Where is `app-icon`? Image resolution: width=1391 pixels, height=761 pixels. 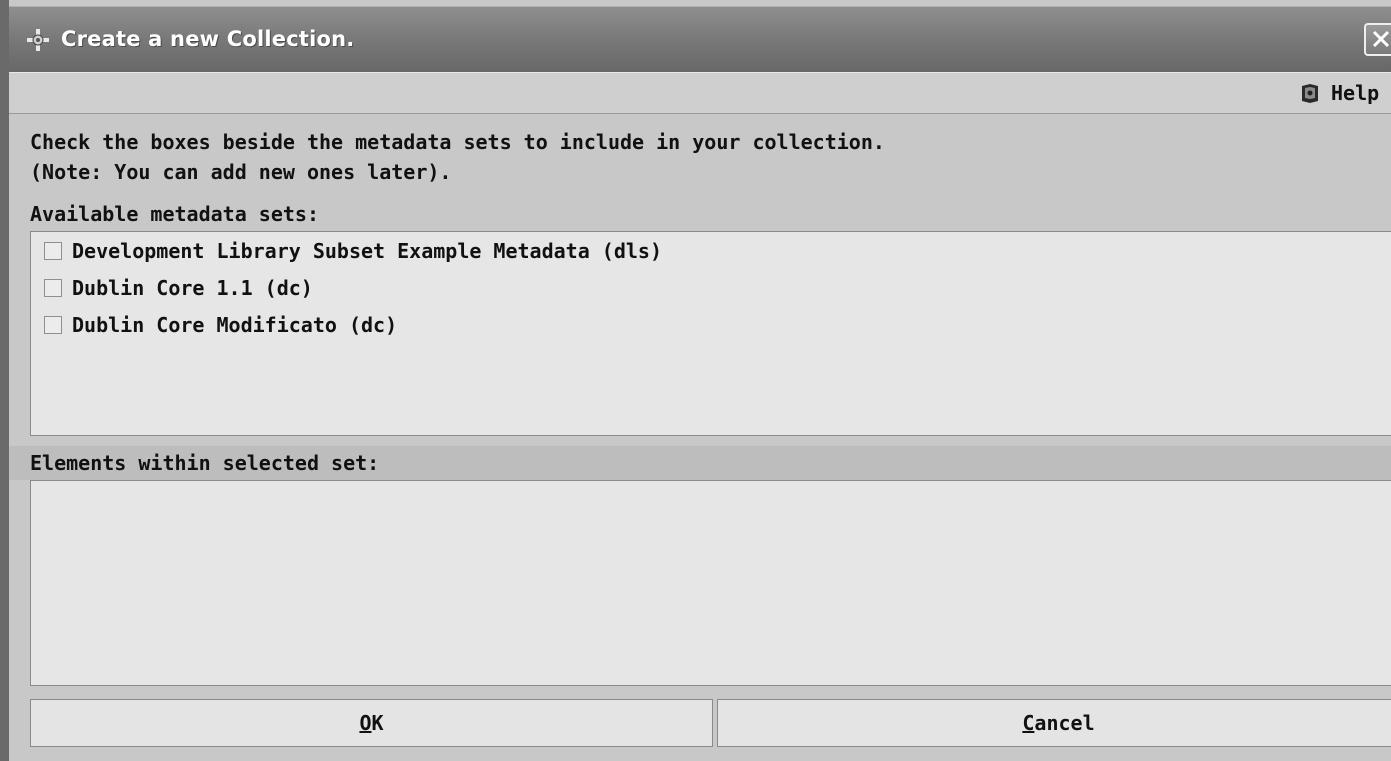 app-icon is located at coordinates (38, 40).